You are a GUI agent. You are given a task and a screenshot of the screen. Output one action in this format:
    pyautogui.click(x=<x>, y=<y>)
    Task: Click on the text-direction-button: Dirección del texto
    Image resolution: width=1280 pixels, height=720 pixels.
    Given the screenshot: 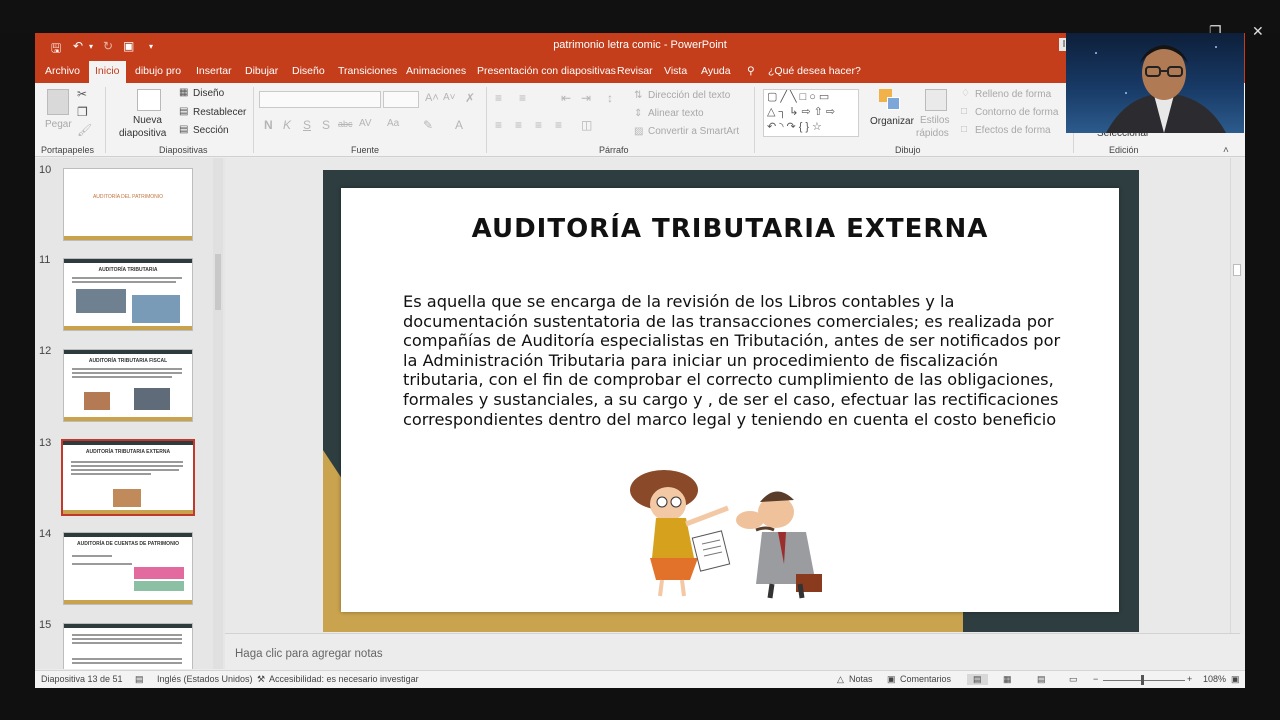 What is the action you would take?
    pyautogui.click(x=689, y=95)
    